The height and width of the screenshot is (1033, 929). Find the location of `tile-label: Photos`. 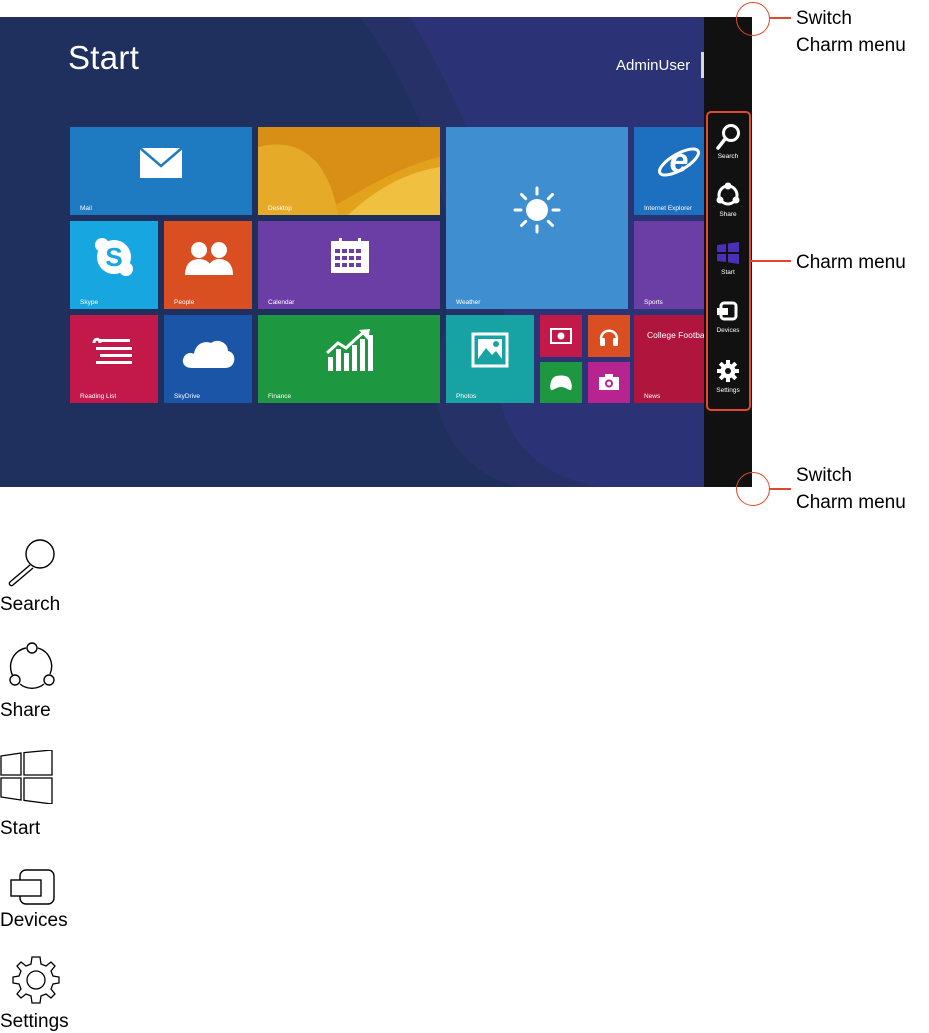

tile-label: Photos is located at coordinates (466, 396).